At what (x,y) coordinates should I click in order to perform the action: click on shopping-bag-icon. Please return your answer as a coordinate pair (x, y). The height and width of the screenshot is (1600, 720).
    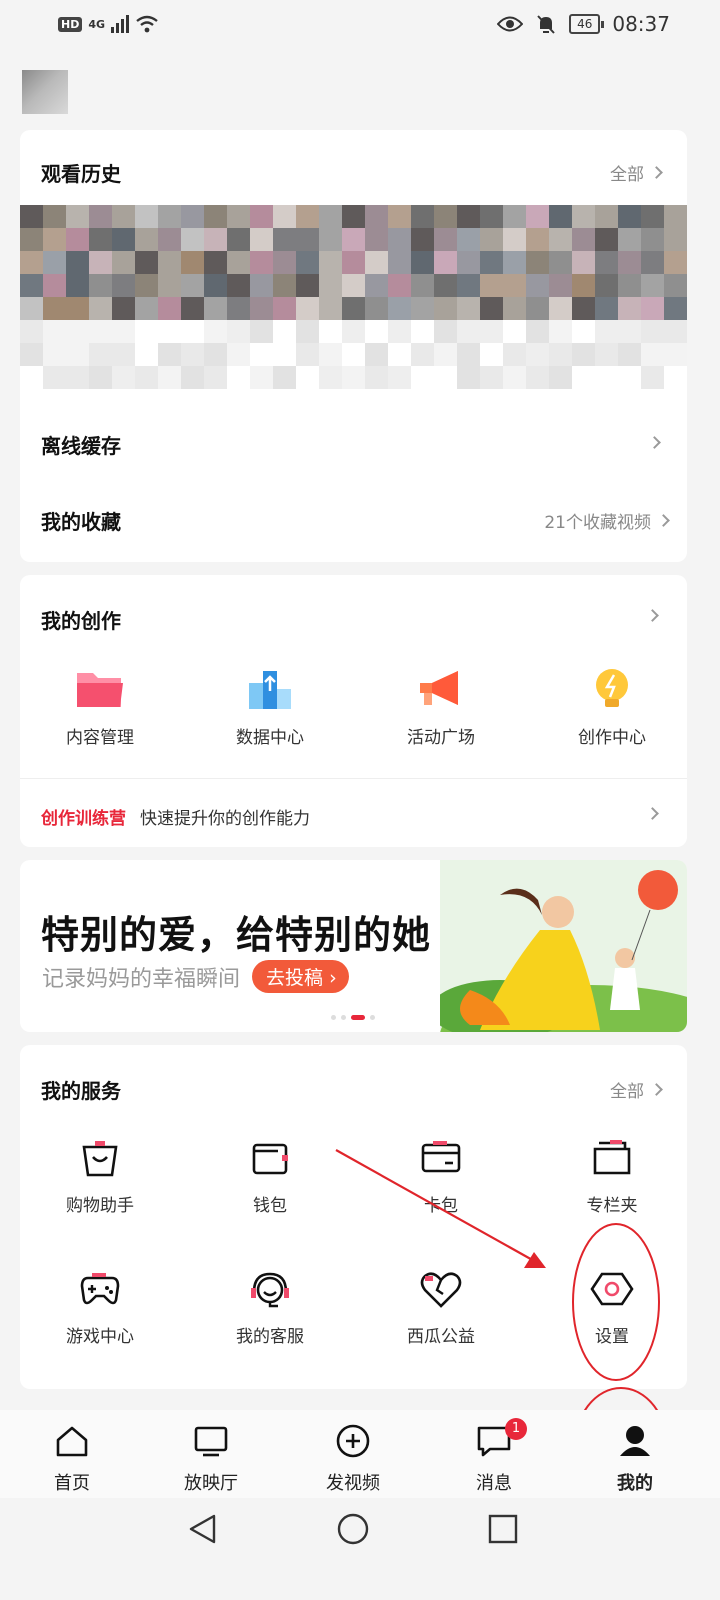
    Looking at the image, I should click on (100, 1159).